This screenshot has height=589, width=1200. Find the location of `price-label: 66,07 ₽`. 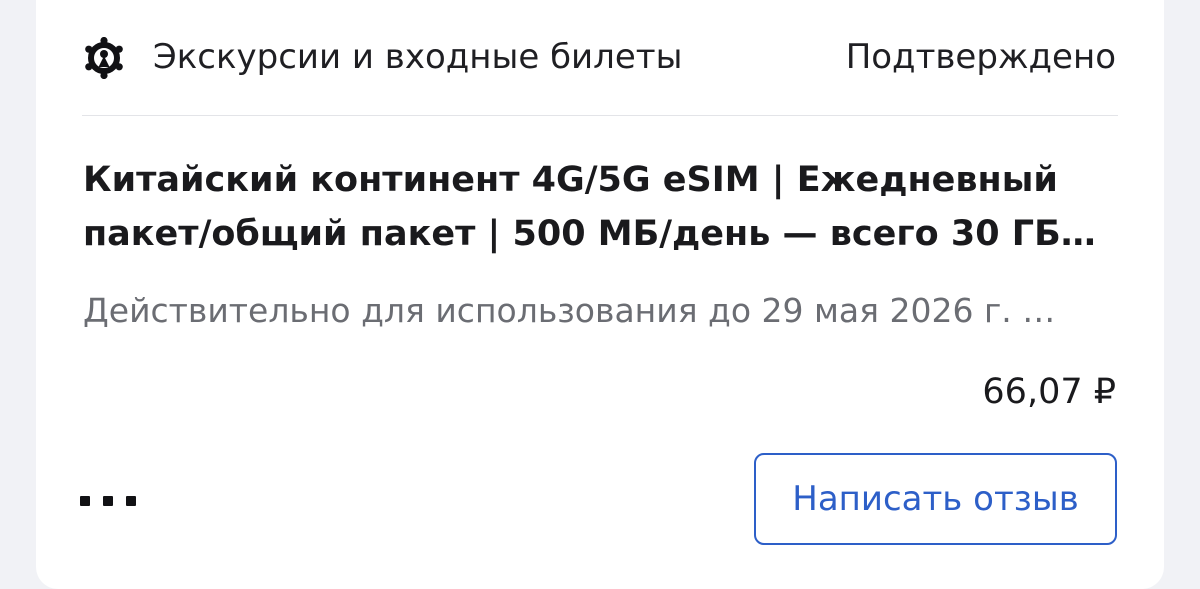

price-label: 66,07 ₽ is located at coordinates (1049, 392).